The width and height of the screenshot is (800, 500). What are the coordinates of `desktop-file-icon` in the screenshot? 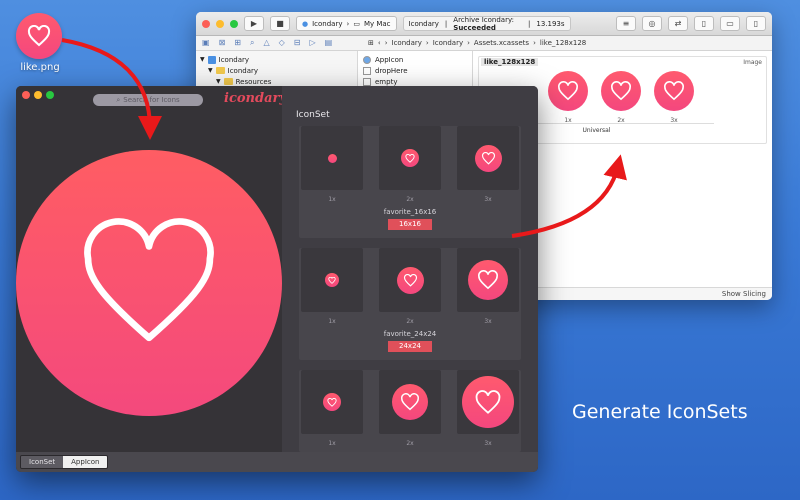 It's located at (39, 36).